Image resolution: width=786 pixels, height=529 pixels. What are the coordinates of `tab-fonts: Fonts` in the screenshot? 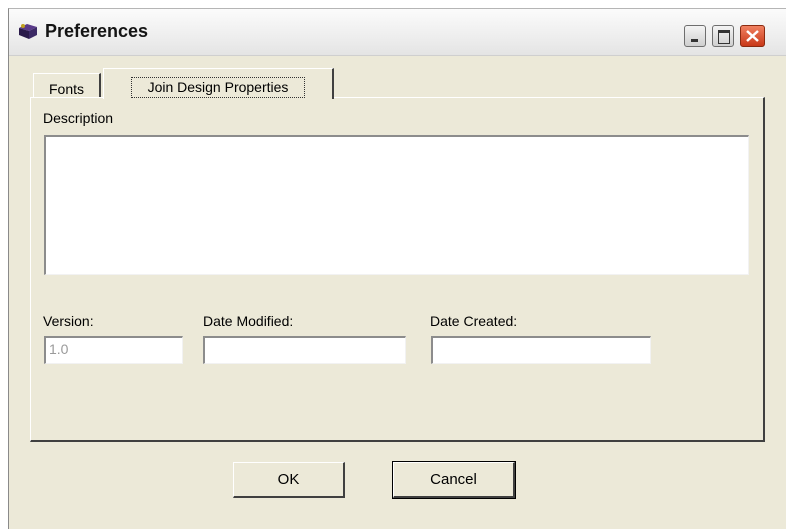 It's located at (67, 85).